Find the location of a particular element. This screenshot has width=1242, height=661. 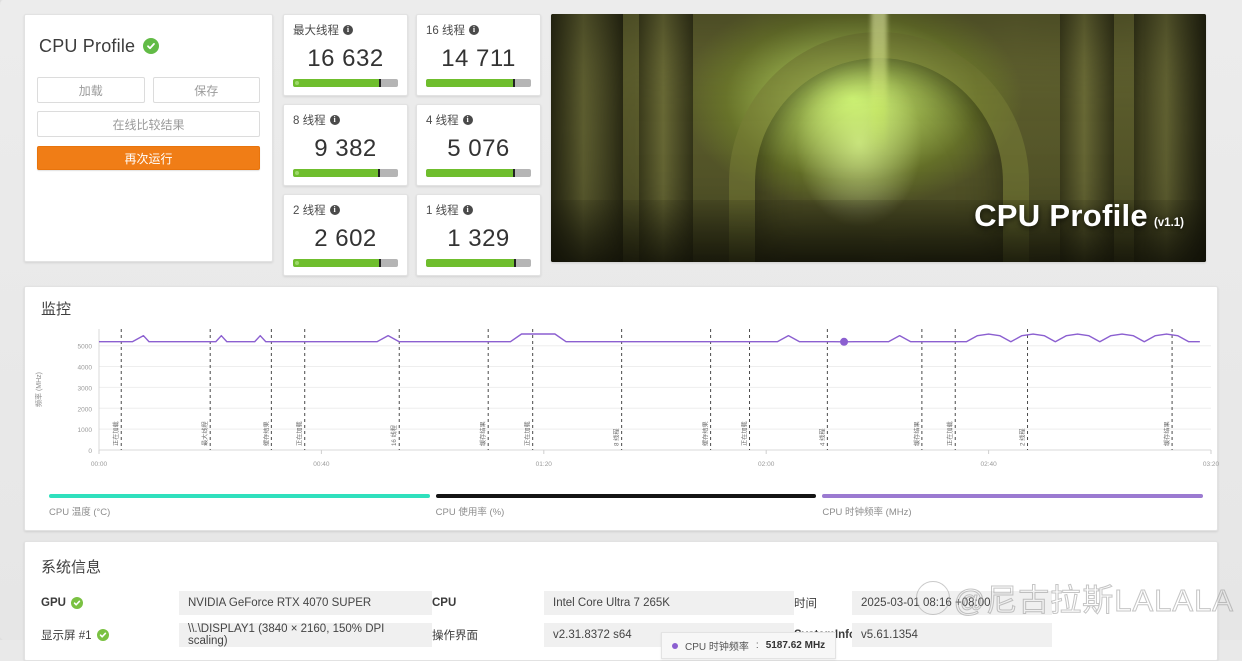

compare-online-button: 在线比较结果 is located at coordinates (148, 124).